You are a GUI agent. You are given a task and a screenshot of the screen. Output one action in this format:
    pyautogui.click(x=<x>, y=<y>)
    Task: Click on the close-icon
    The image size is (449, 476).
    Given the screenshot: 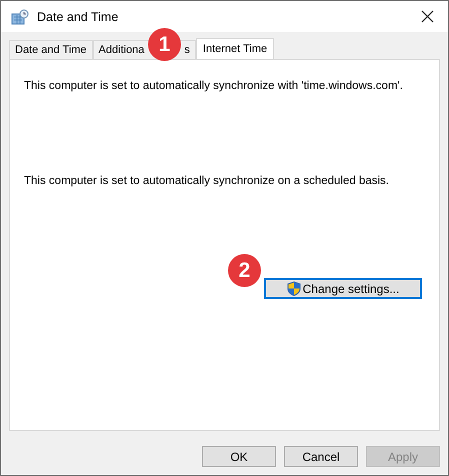 What is the action you would take?
    pyautogui.click(x=427, y=16)
    